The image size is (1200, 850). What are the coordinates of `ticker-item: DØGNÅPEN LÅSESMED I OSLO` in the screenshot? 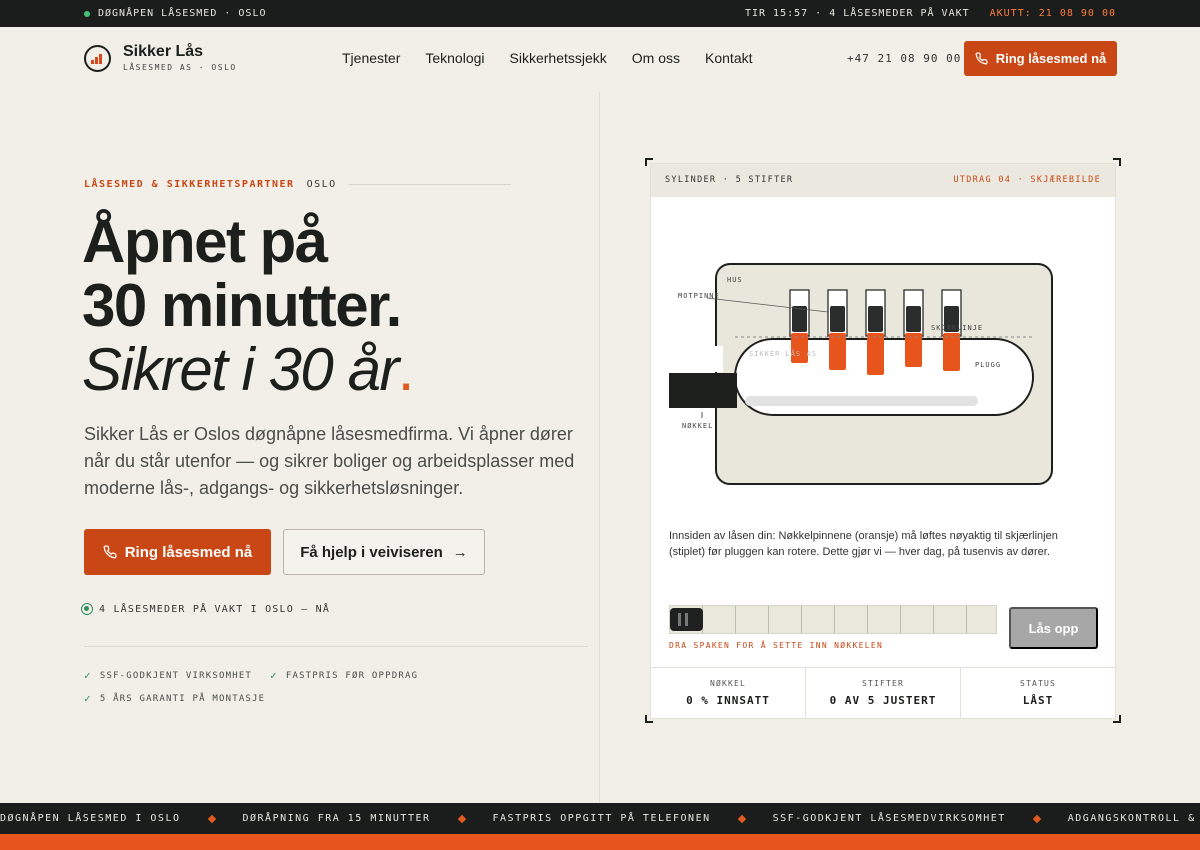 It's located at (90, 818).